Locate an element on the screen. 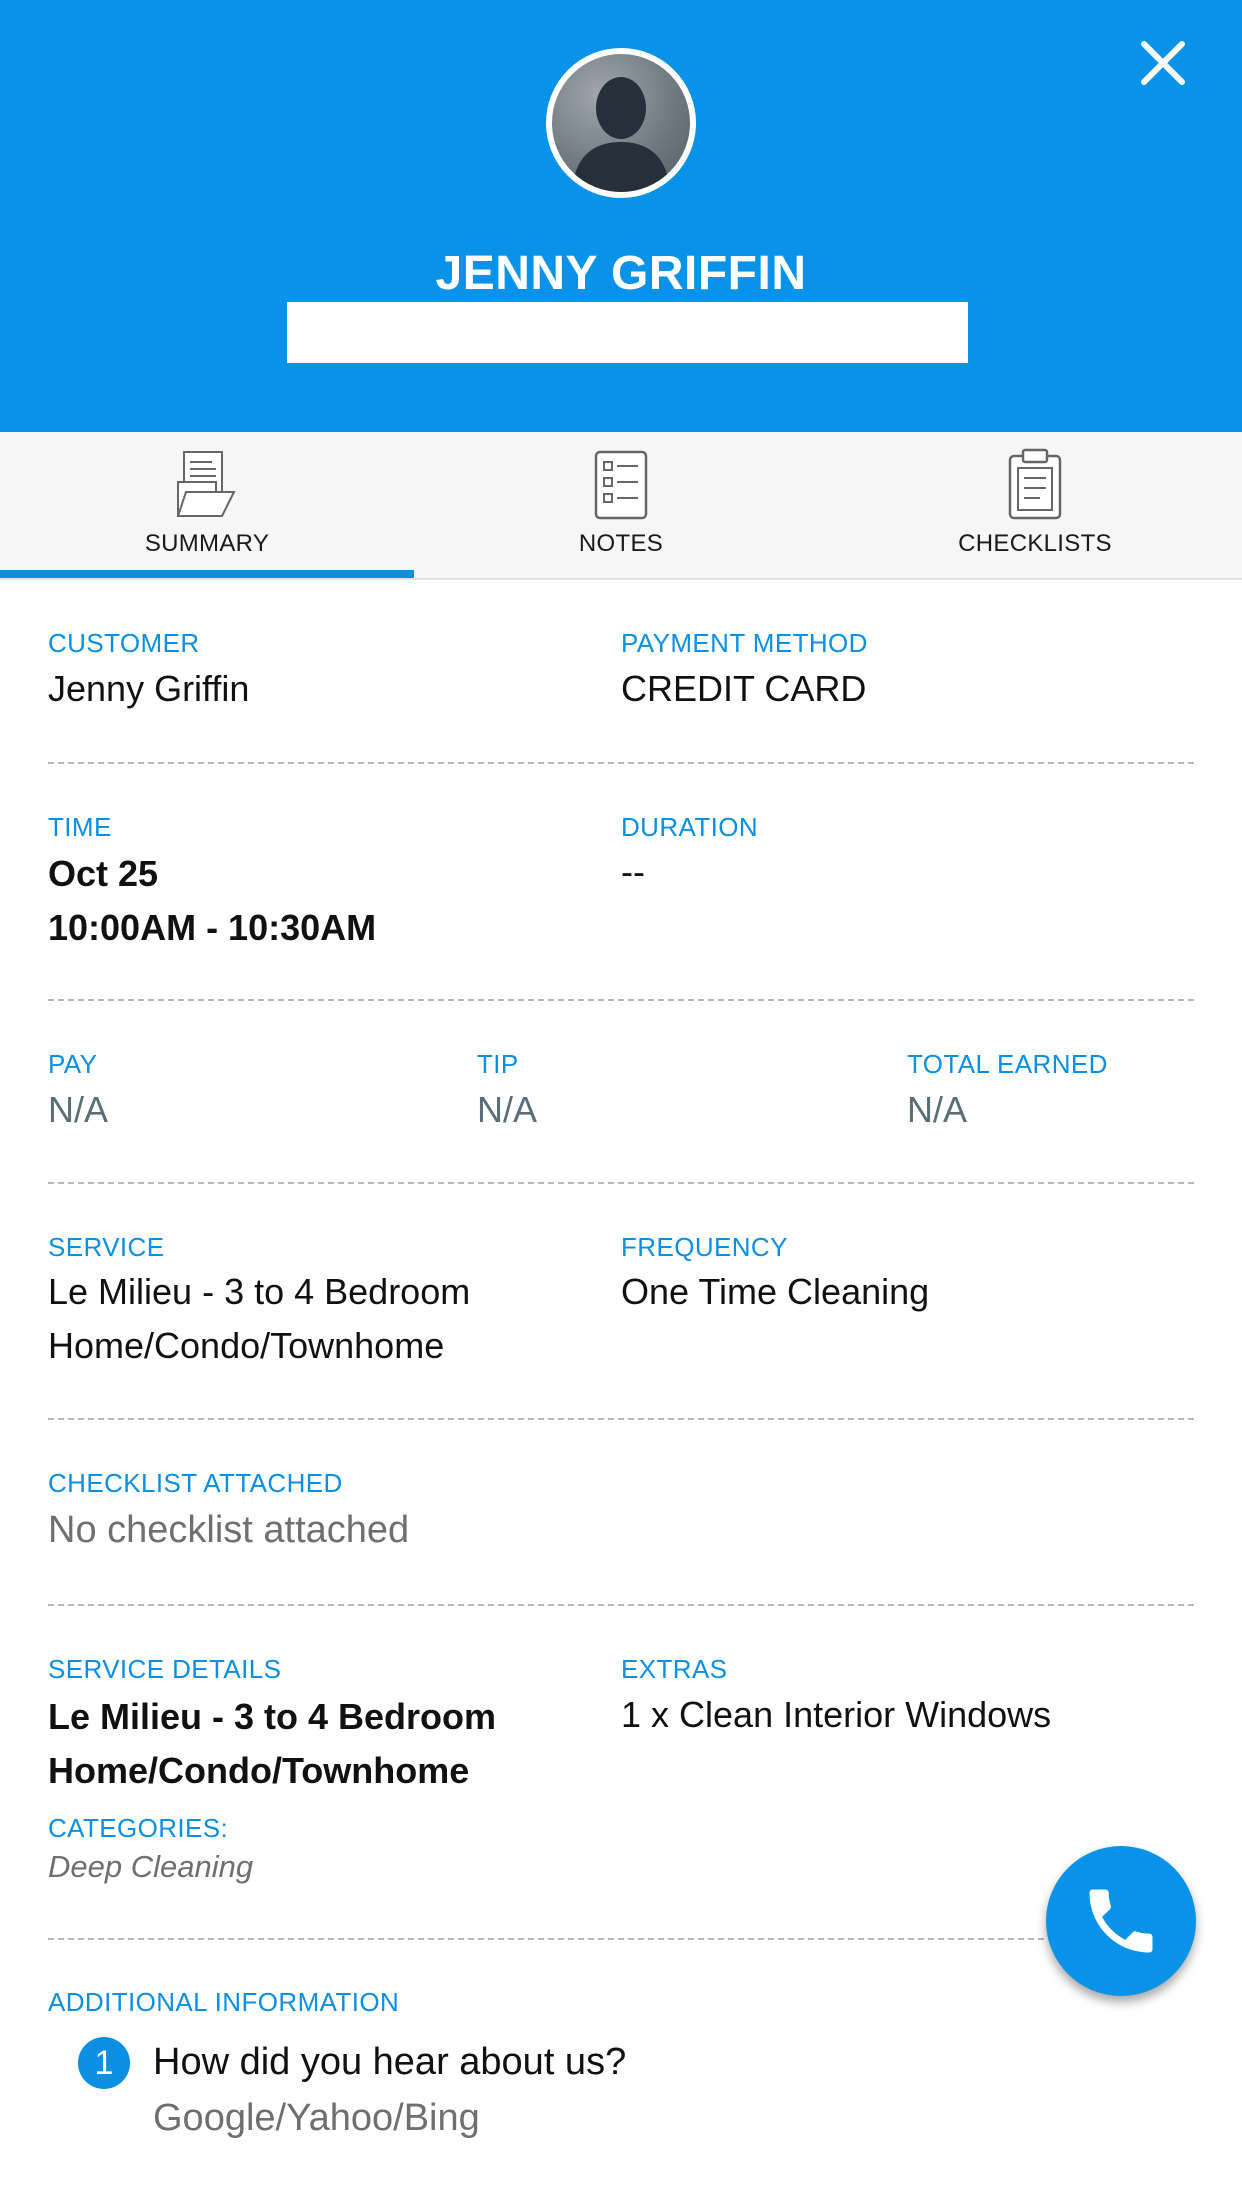  close-icon is located at coordinates (1163, 63).